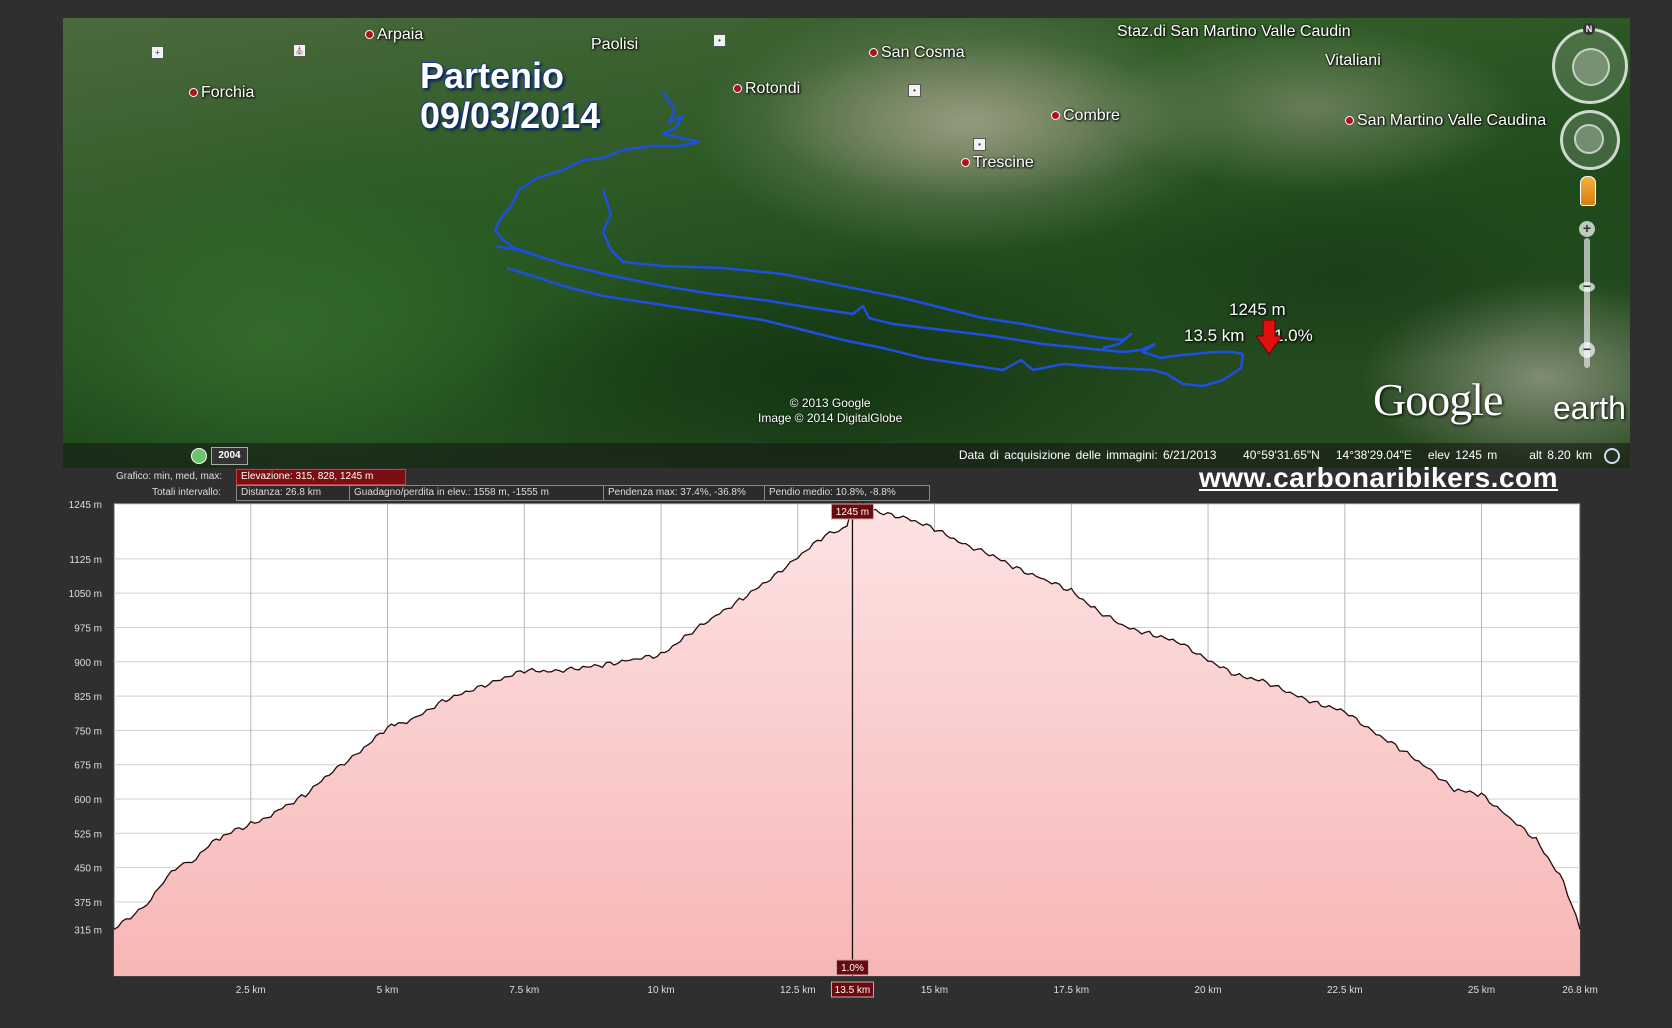 This screenshot has width=1672, height=1028. I want to click on look-joystick, so click(1591, 67).